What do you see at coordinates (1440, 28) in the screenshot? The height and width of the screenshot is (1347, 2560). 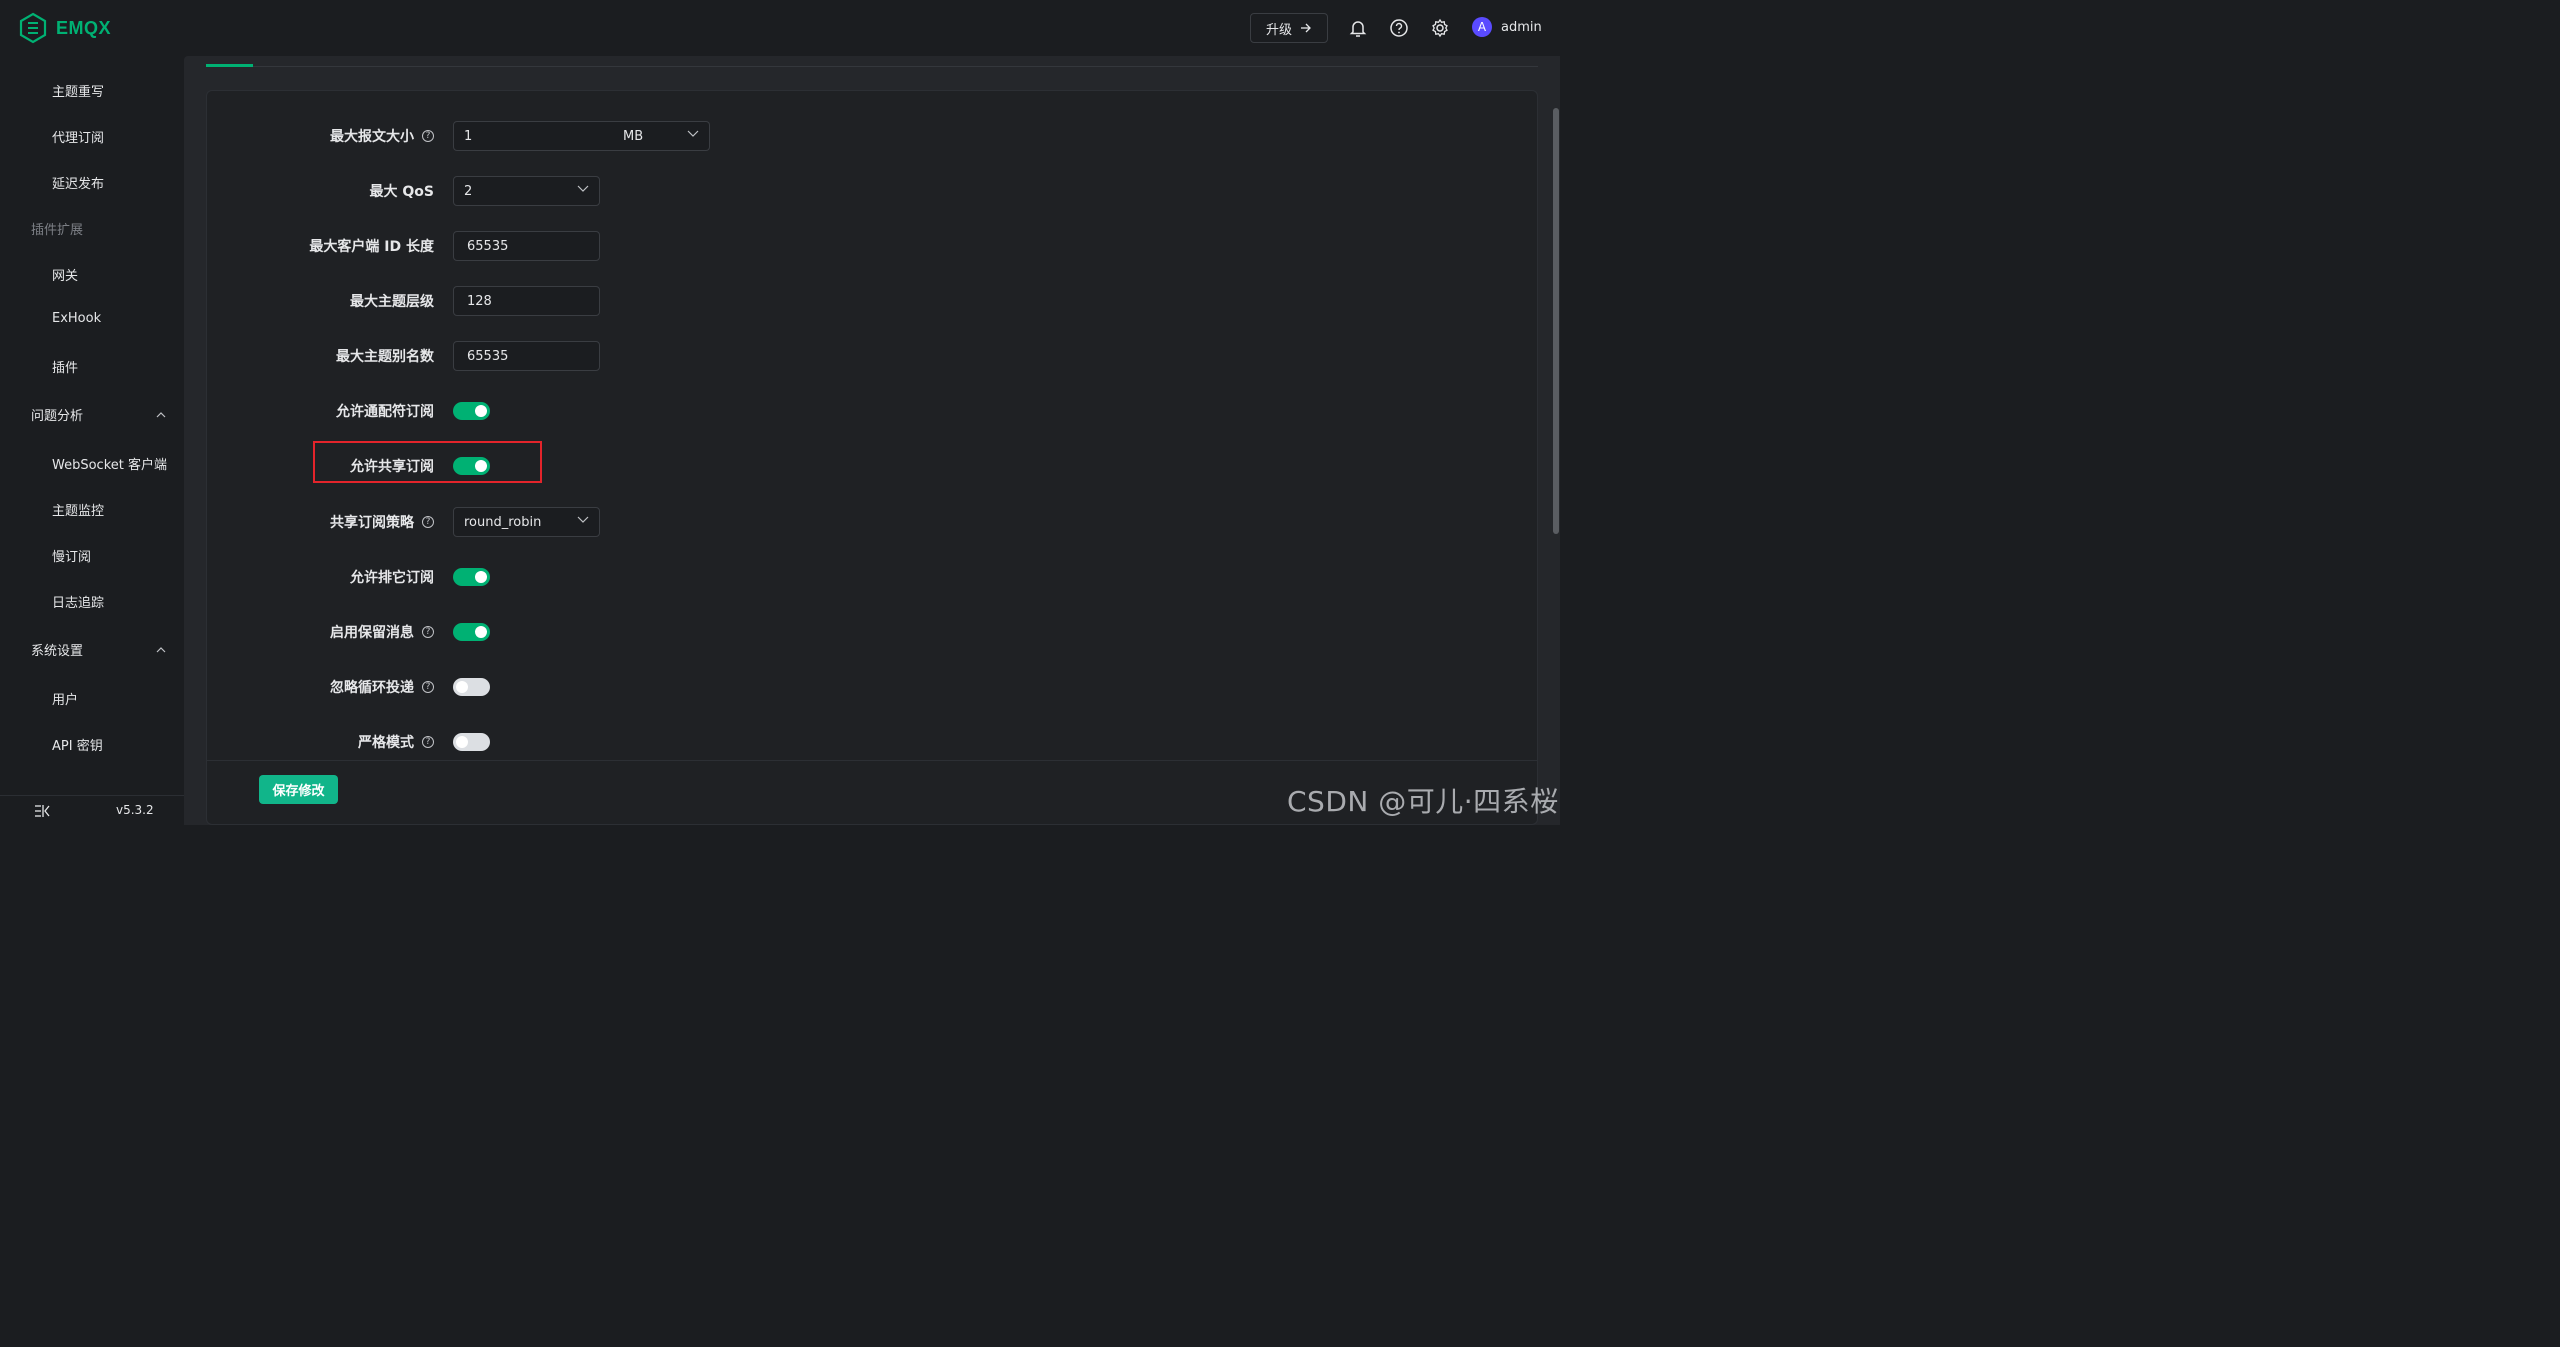 I see `settings-gear-icon` at bounding box center [1440, 28].